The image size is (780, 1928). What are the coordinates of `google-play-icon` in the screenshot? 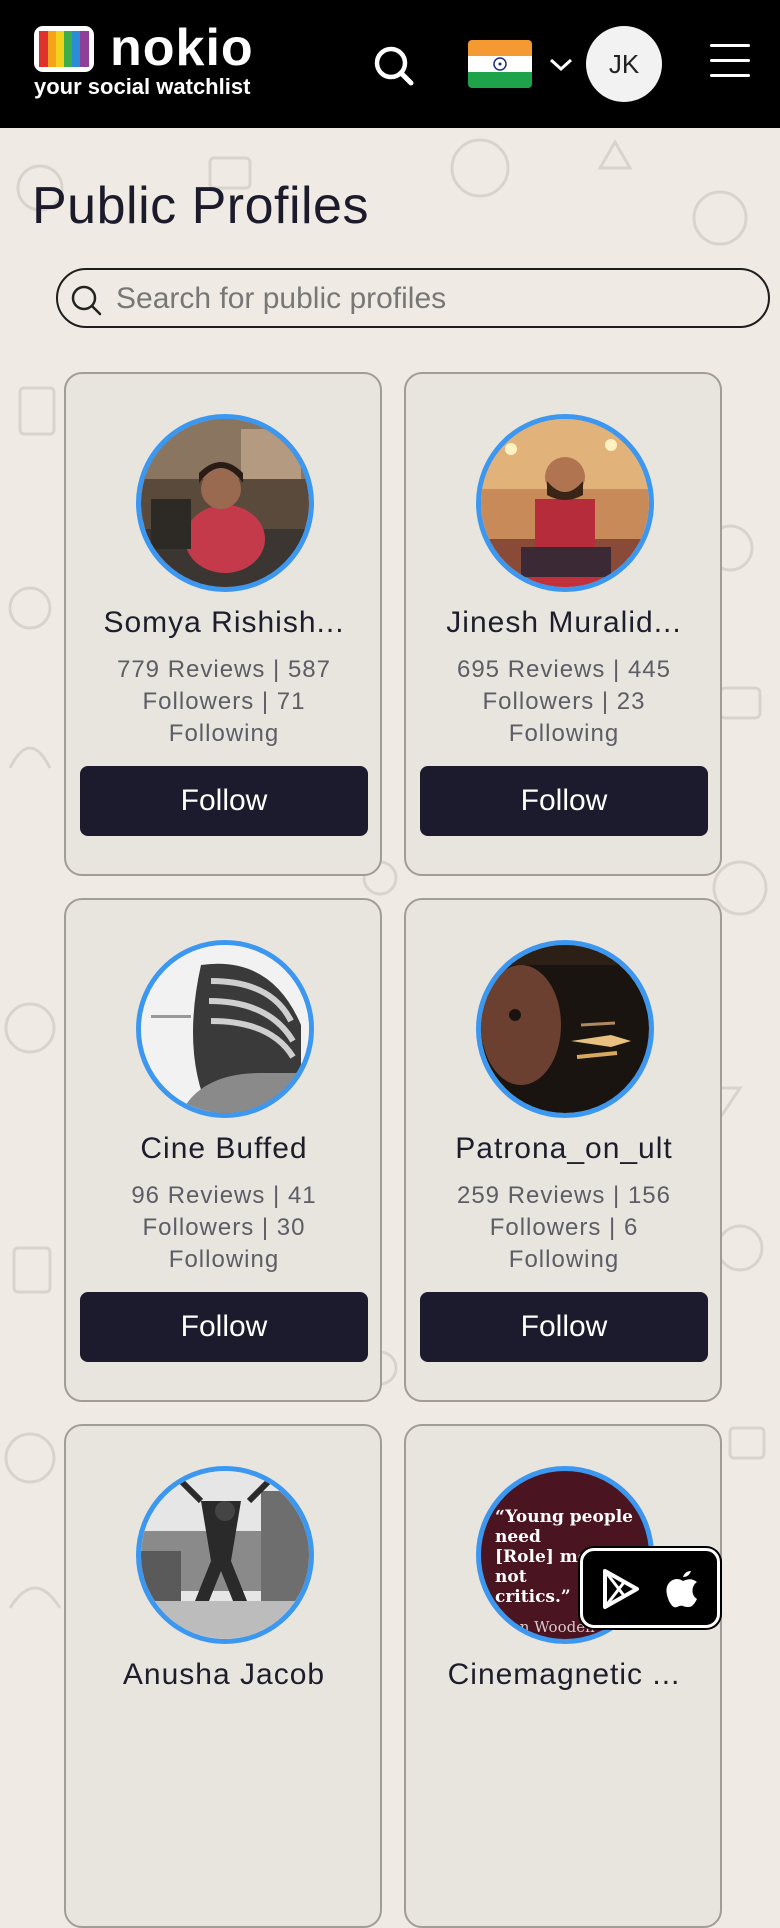 It's located at (621, 1589).